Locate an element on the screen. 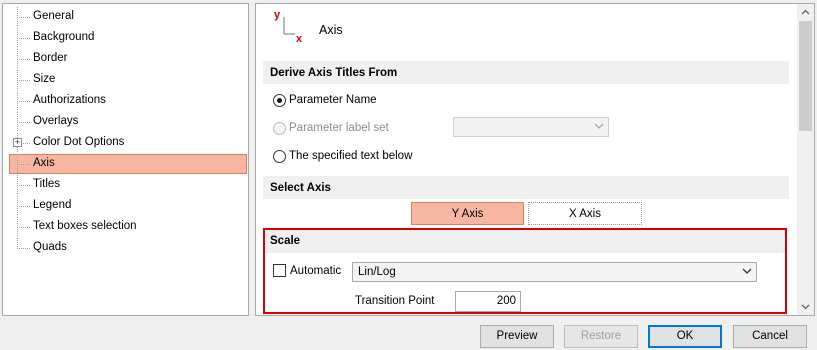 The image size is (817, 350). tree-item-label: Color Dot Options is located at coordinates (79, 142).